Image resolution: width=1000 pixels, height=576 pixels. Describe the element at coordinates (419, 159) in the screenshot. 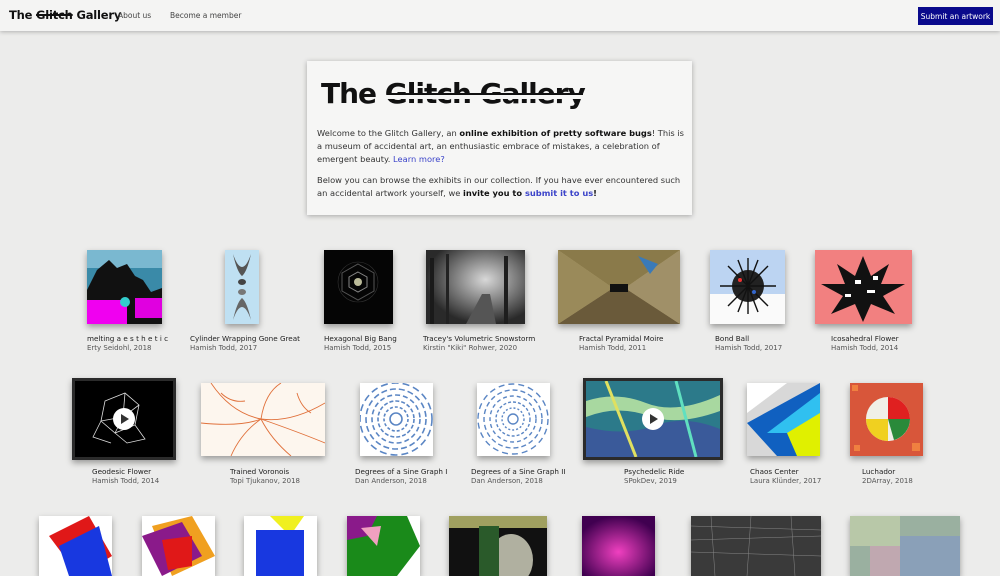

I see `learn-more-link: Learn more?` at that location.